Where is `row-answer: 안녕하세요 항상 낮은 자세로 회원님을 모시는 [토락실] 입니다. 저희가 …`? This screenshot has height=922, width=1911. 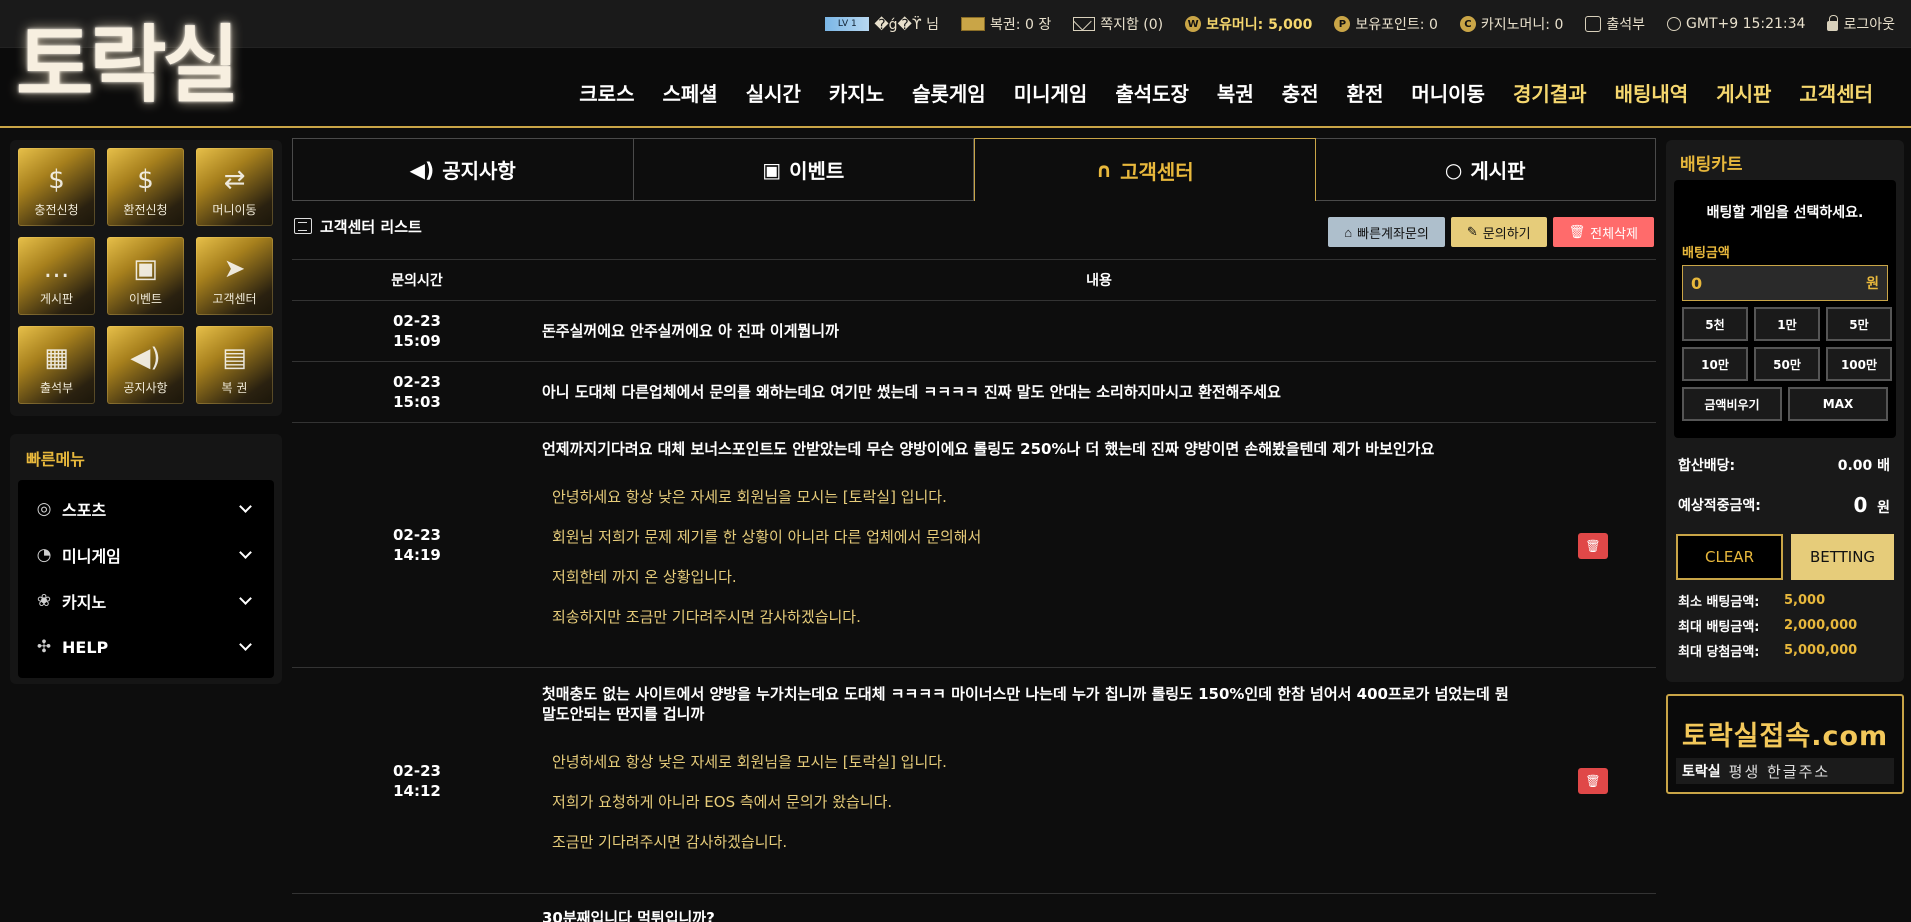
row-answer: 안녕하세요 항상 낮은 자세로 회원님을 모시는 [토락실] 입니다. 저희가 … is located at coordinates (1034, 802).